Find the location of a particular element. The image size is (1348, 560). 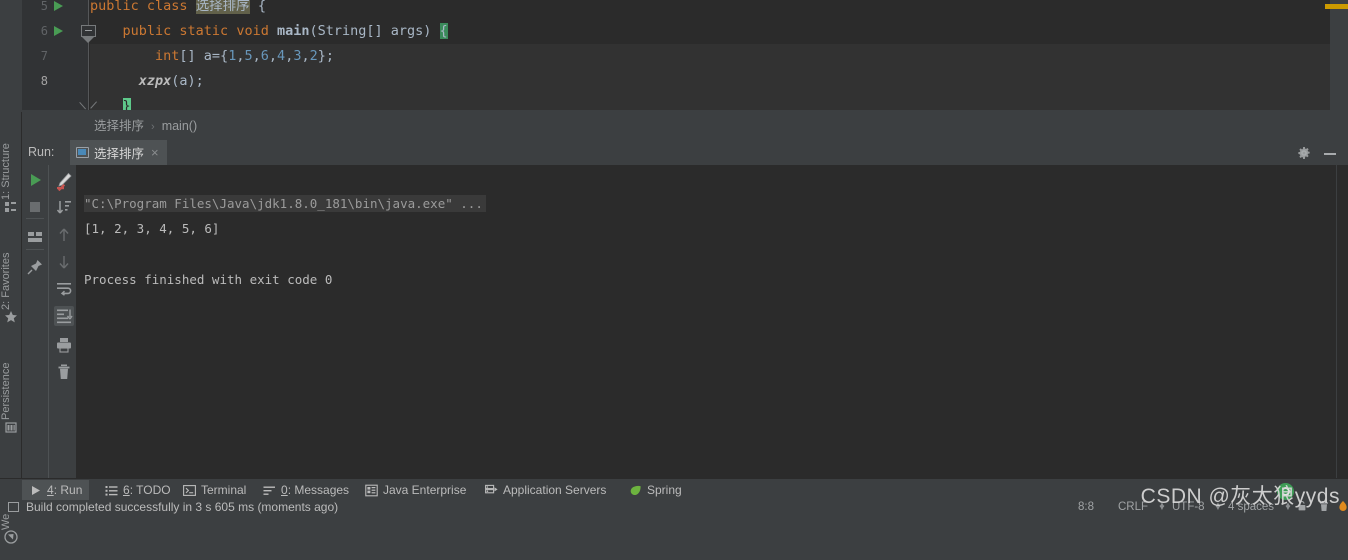

run-tool-window-header: Run: 选择排序 × is located at coordinates (685, 152).